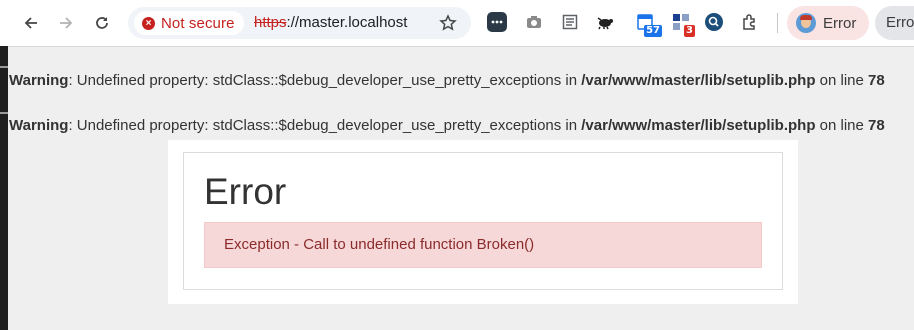 The height and width of the screenshot is (330, 914). I want to click on chat-bubble-icon, so click(497, 22).